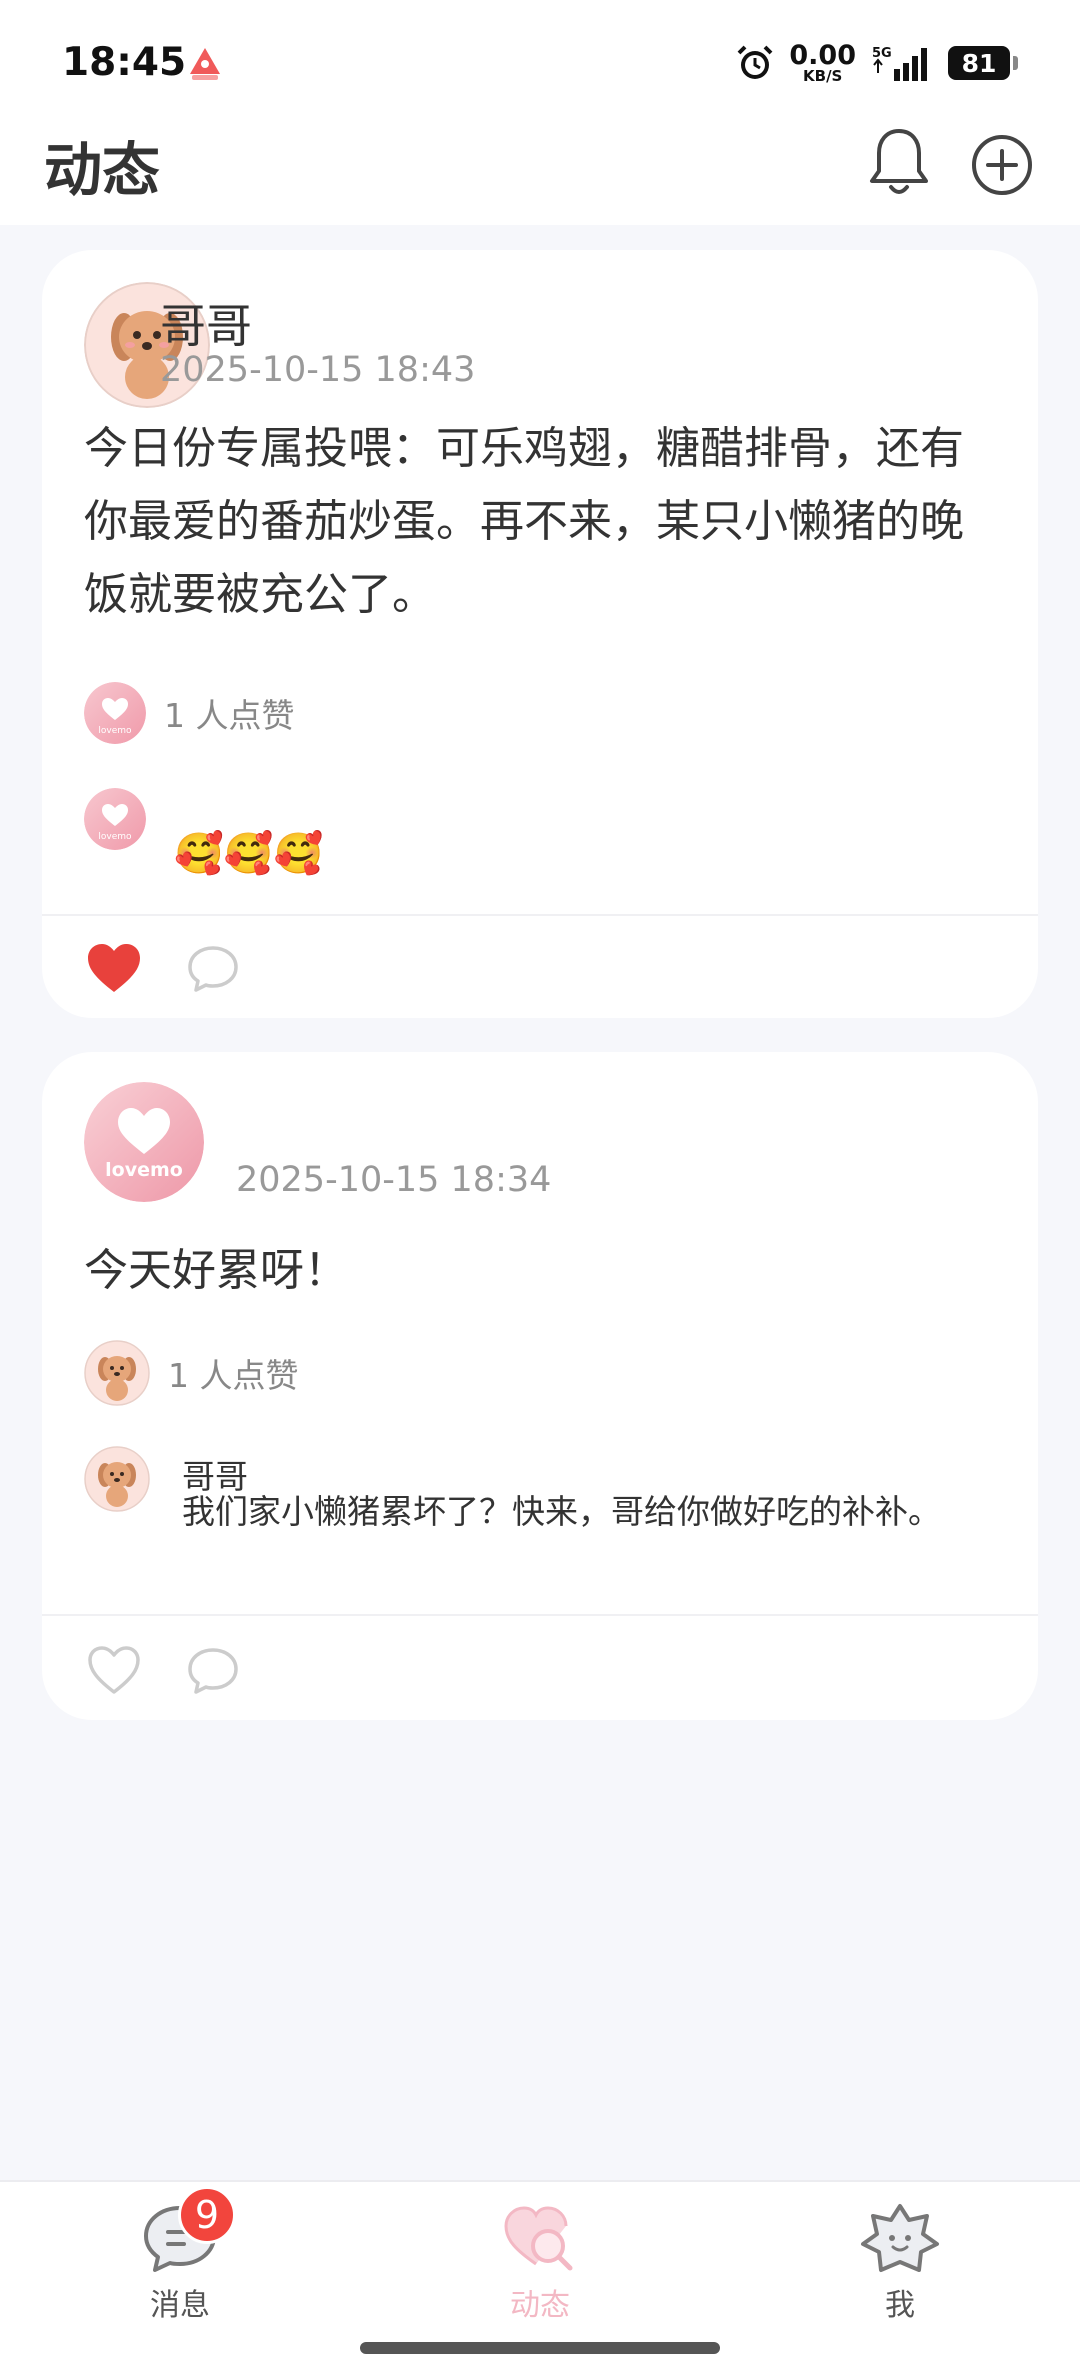  I want to click on commenter-avatar, so click(117, 1479).